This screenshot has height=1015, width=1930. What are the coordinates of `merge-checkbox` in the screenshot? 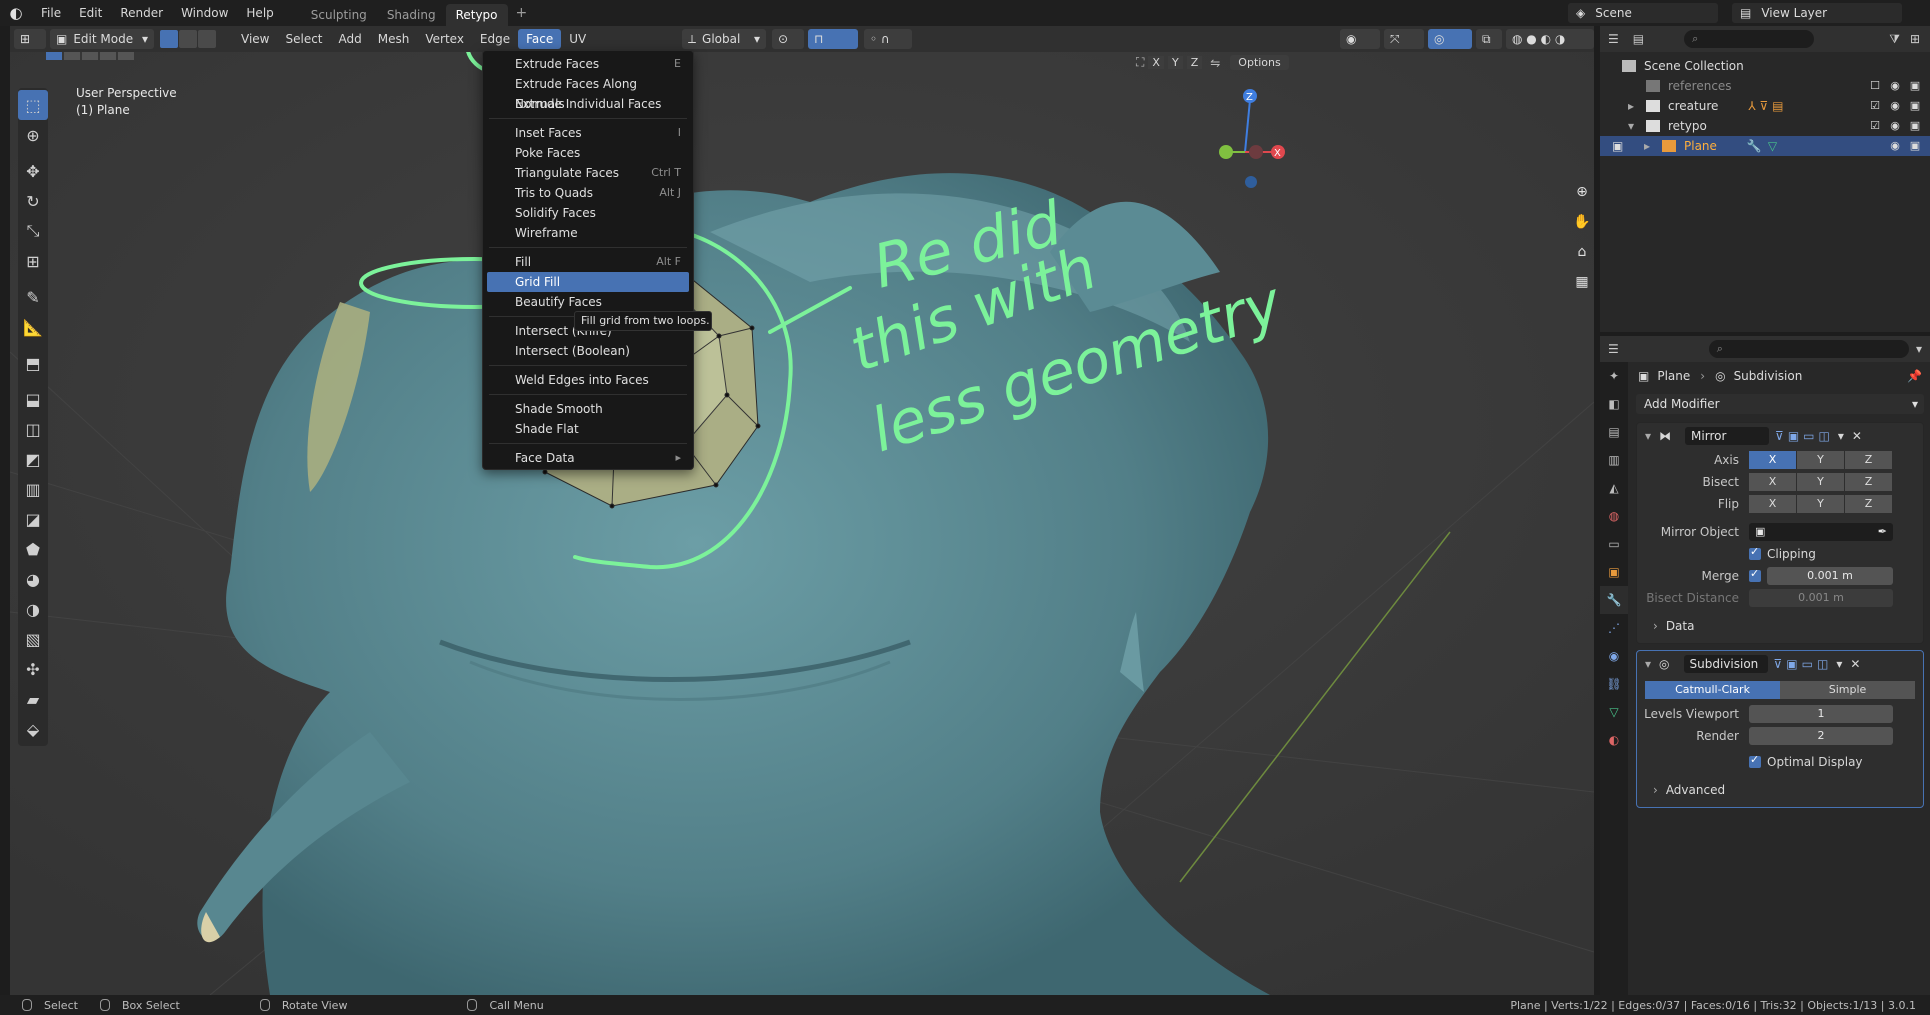 It's located at (1755, 574).